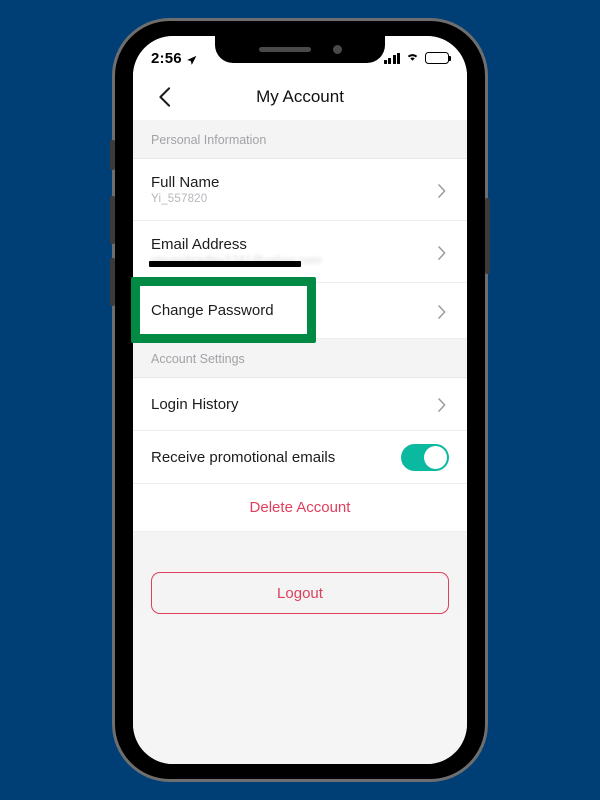 This screenshot has height=800, width=600. I want to click on logout-container: Logout, so click(300, 593).